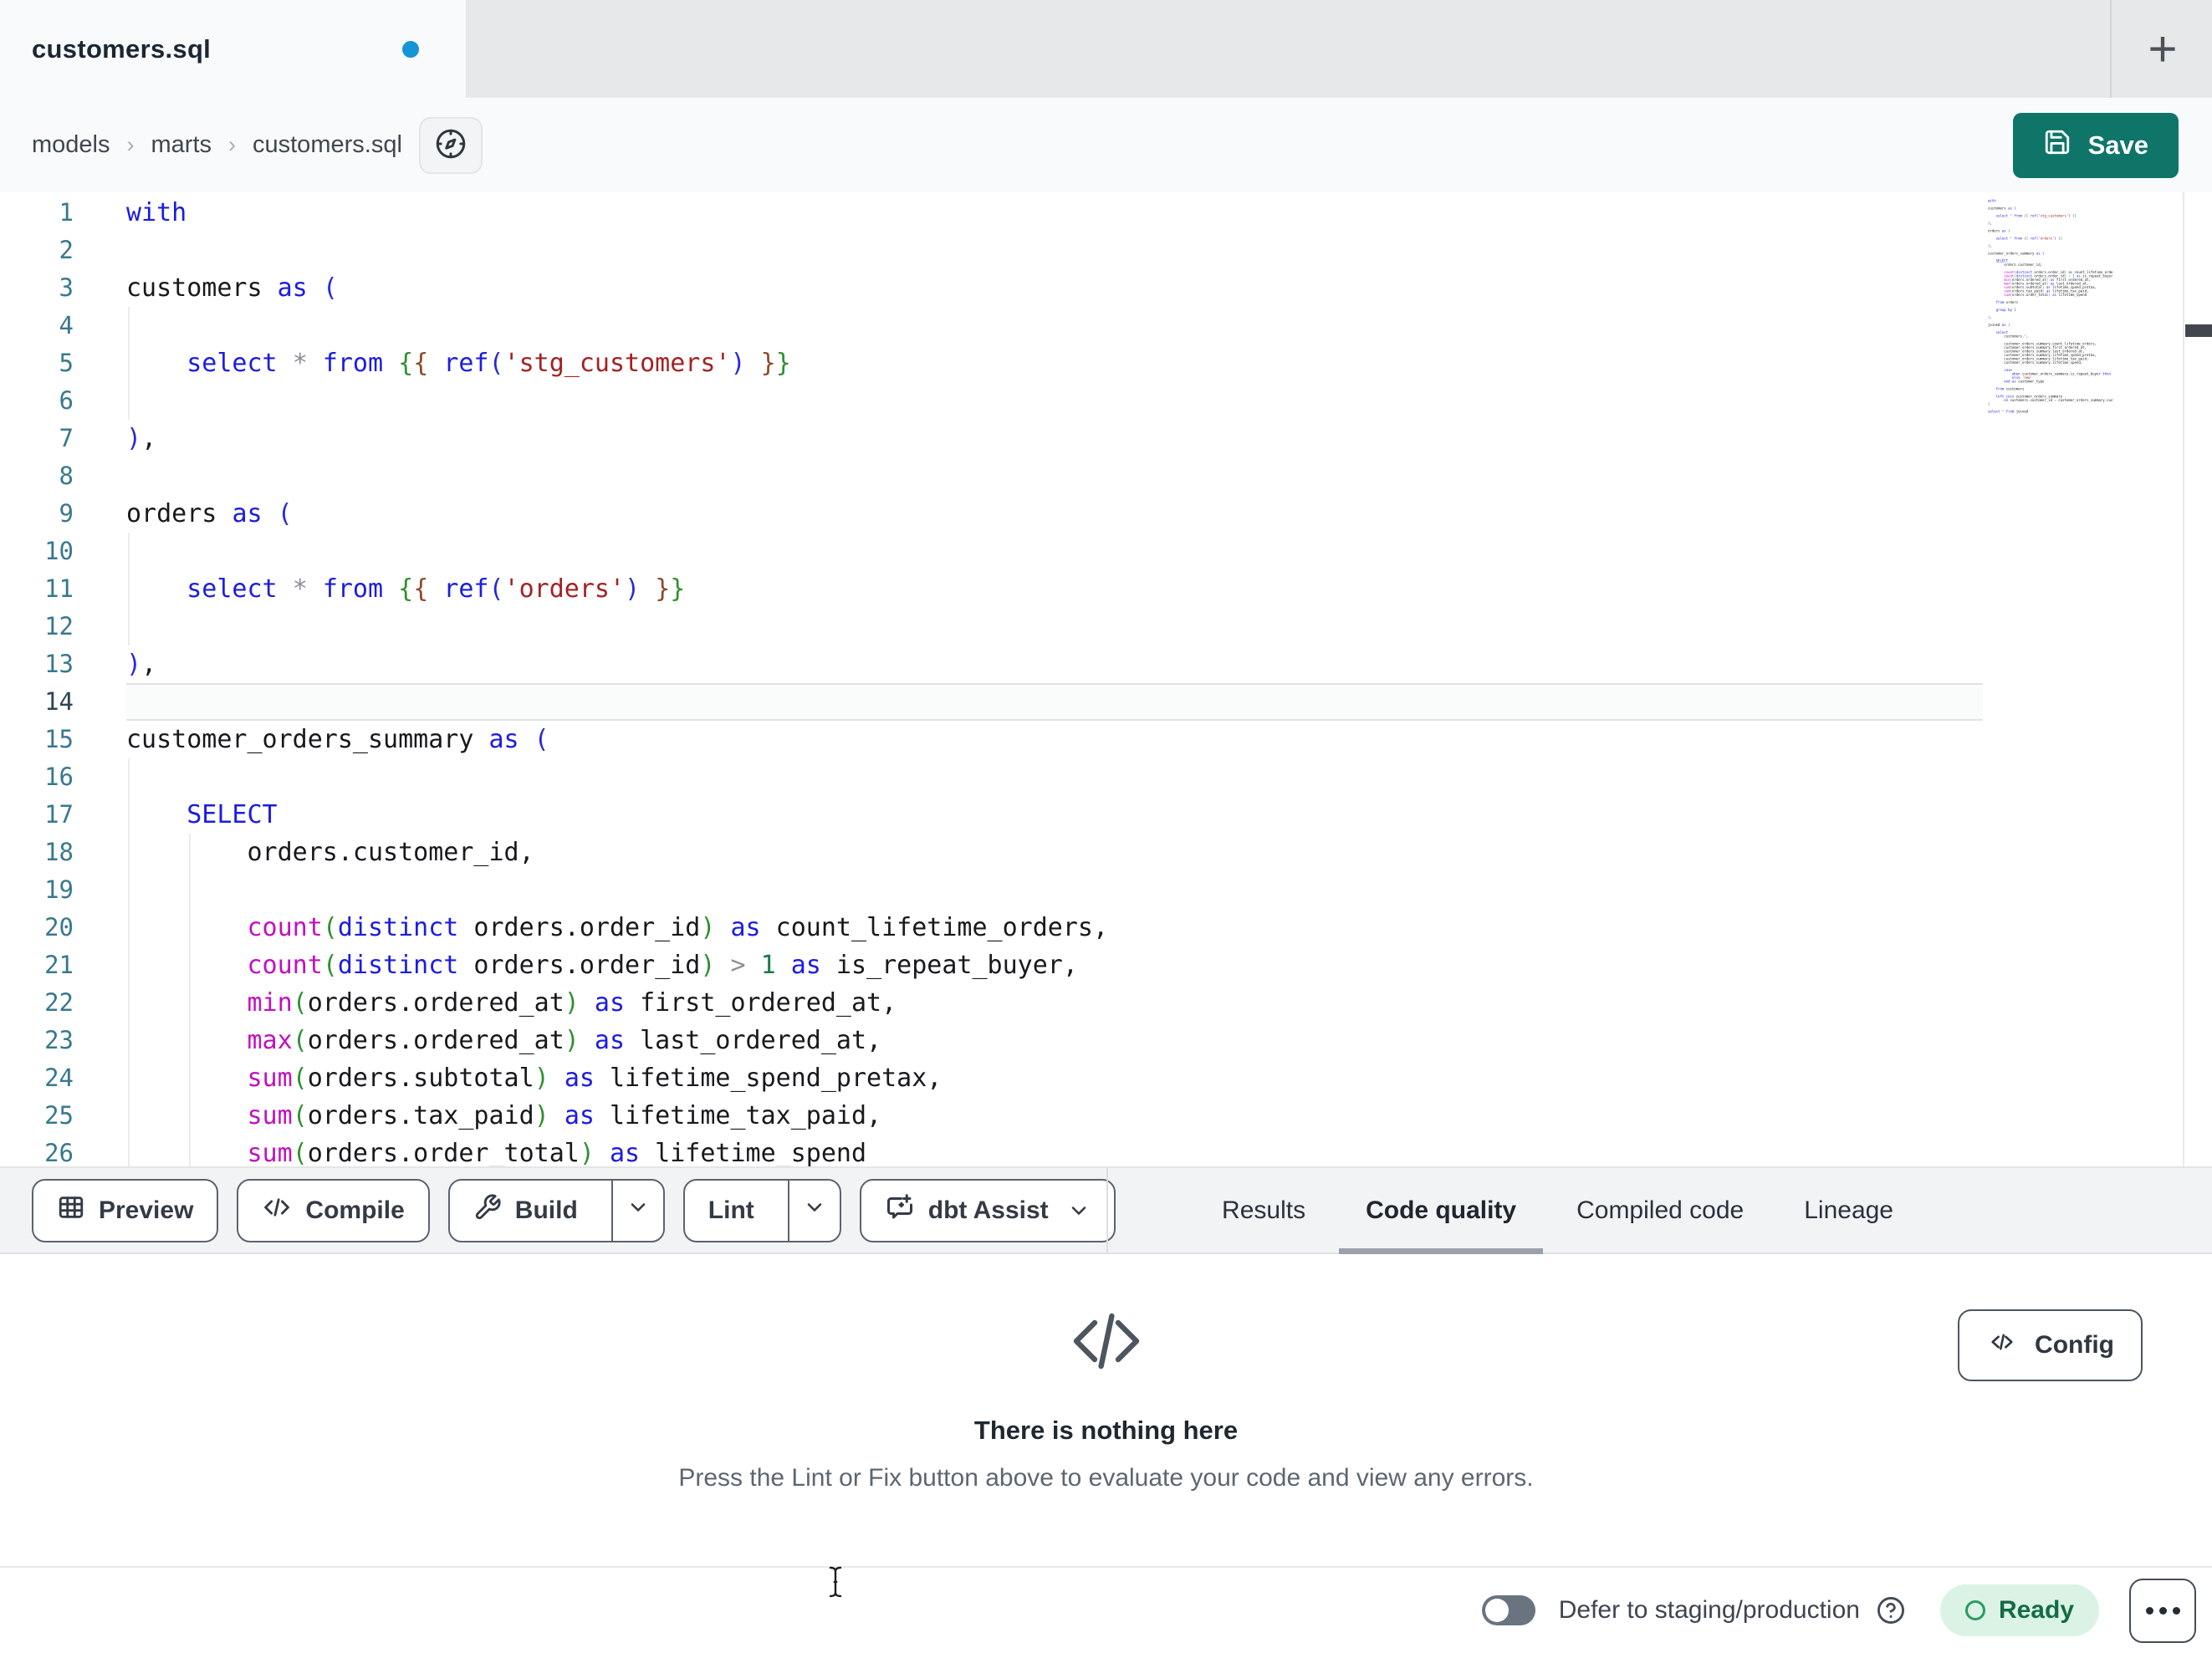  Describe the element at coordinates (233, 49) in the screenshot. I see `tab-customers-sql: customers.sql` at that location.